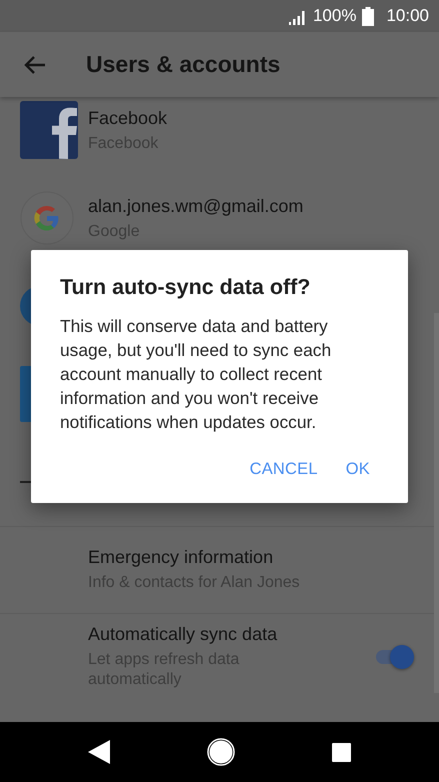 Image resolution: width=439 pixels, height=782 pixels. I want to click on setting-title: Emergency information, so click(181, 557).